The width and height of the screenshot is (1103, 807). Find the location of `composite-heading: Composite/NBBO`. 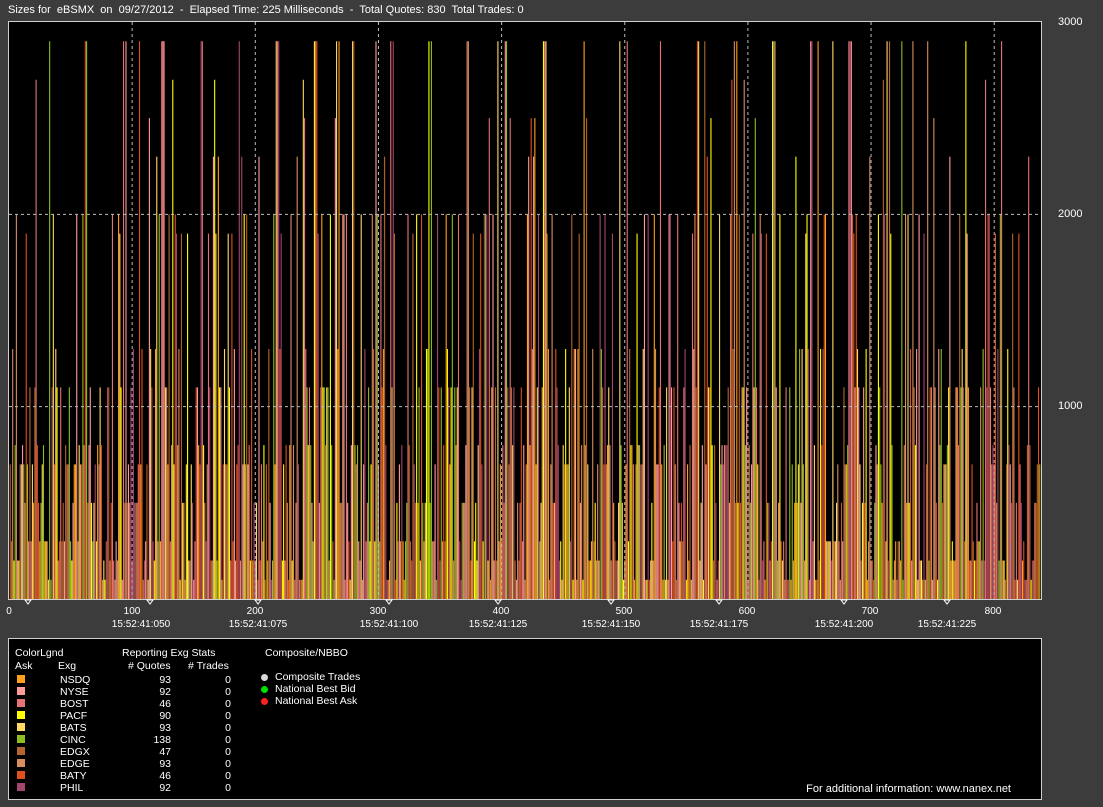

composite-heading: Composite/NBBO is located at coordinates (306, 653).